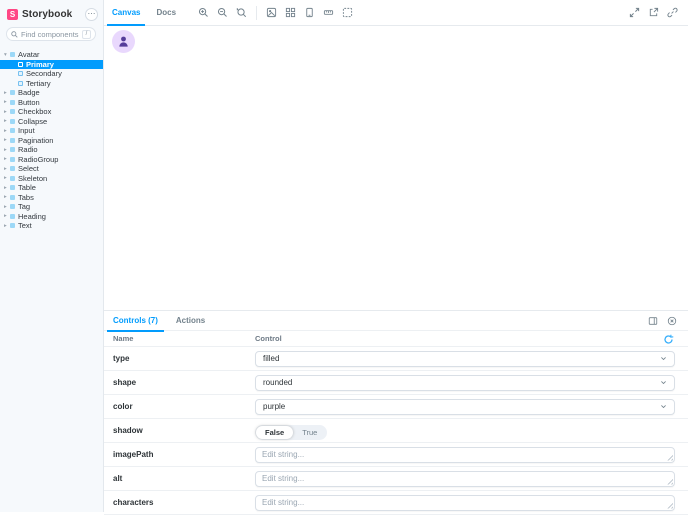 The width and height of the screenshot is (688, 515). Describe the element at coordinates (329, 13) in the screenshot. I see `measure-icon` at that location.